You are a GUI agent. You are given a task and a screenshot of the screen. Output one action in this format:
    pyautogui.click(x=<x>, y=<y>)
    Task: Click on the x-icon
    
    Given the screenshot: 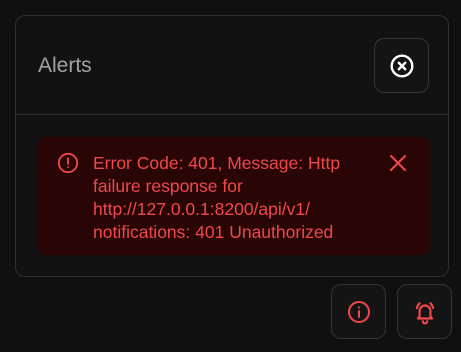 What is the action you would take?
    pyautogui.click(x=398, y=163)
    